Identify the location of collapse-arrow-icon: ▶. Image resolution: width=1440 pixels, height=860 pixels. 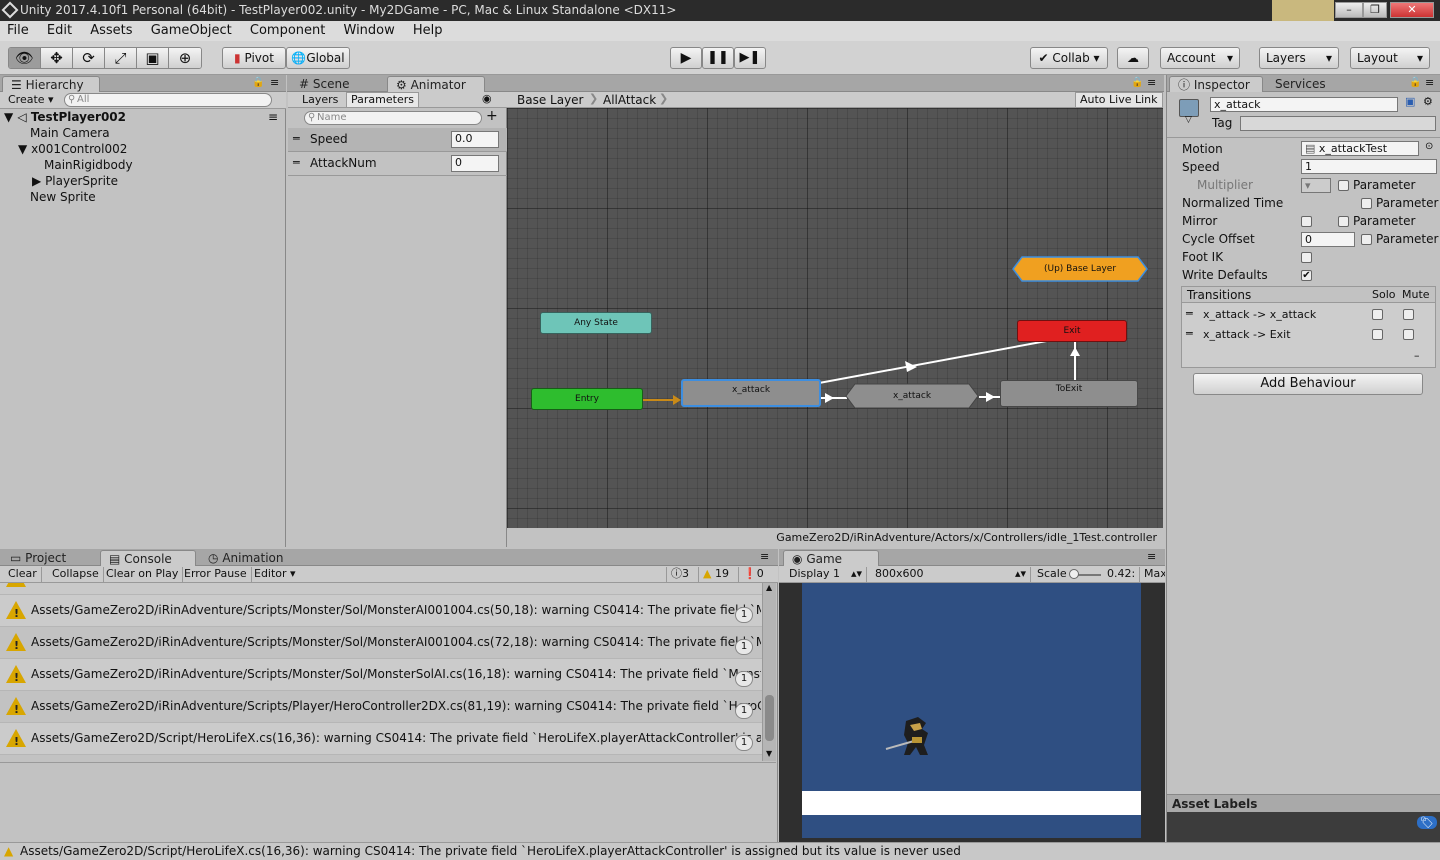
(36, 181).